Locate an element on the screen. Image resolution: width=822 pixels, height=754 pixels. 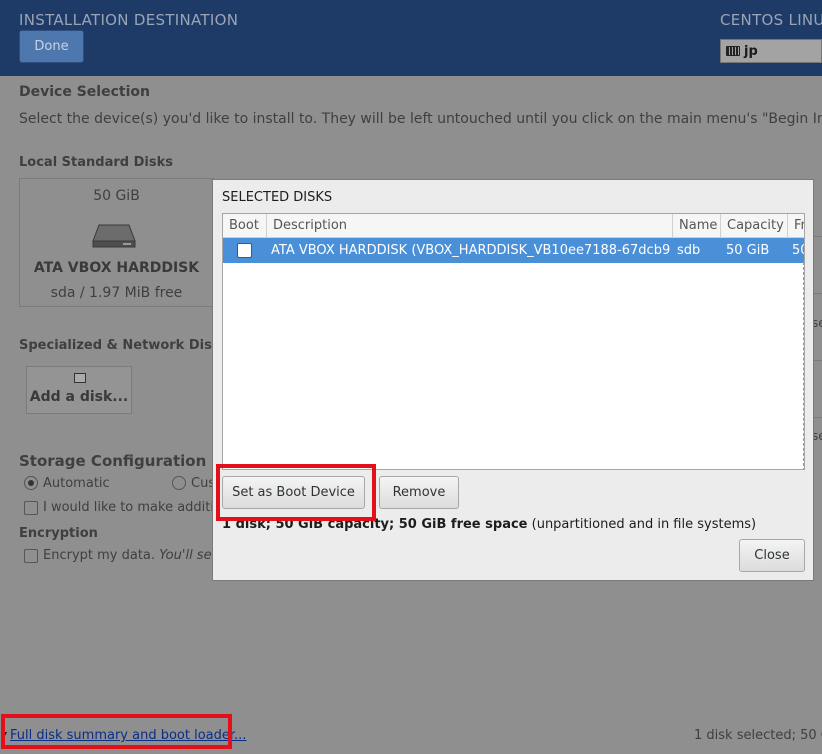
keyboard-icon is located at coordinates (733, 51).